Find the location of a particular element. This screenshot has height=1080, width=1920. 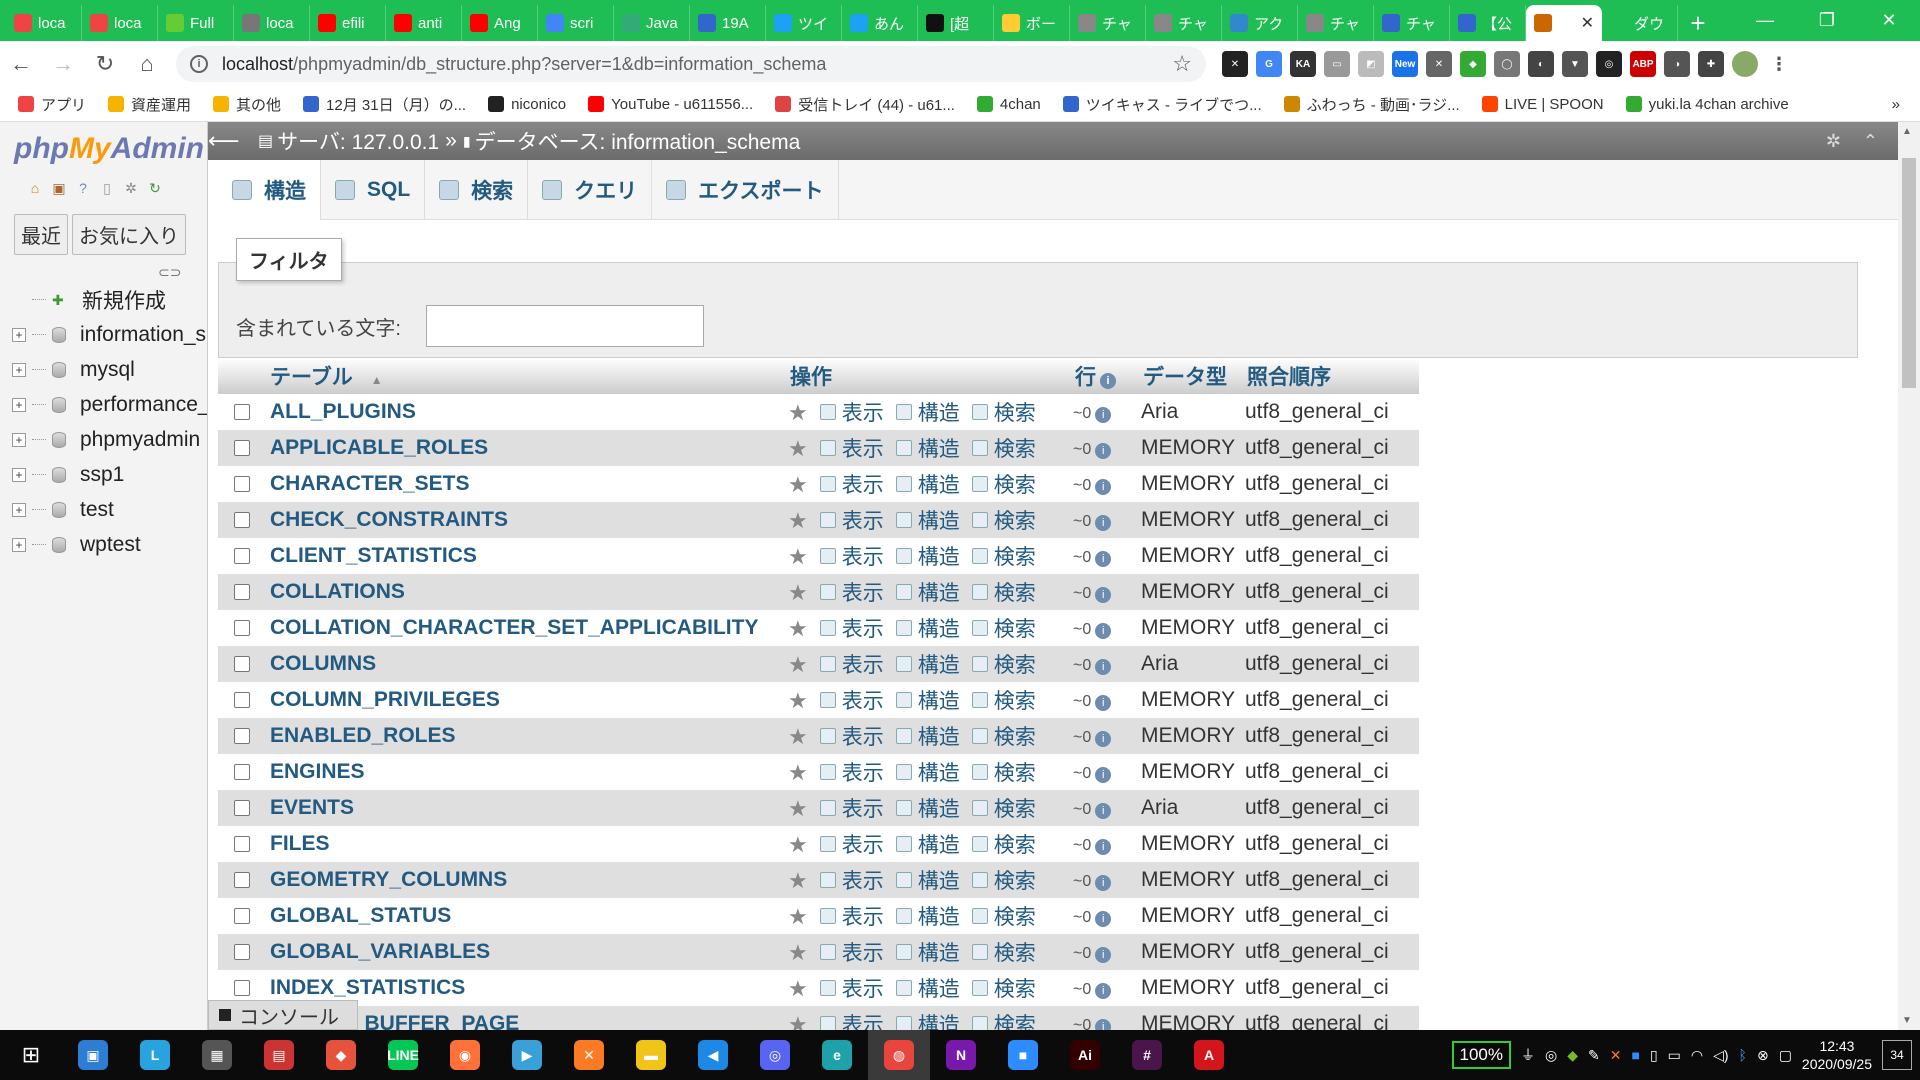

bookmark-item: yuki.la 4chan archive is located at coordinates (1707, 104).